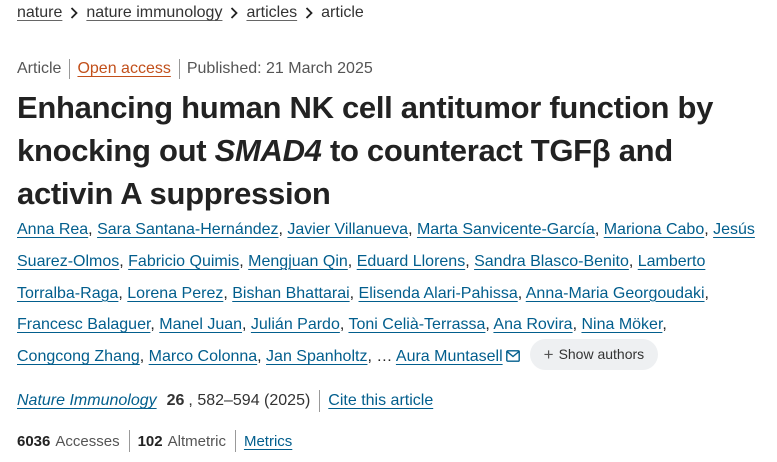 This screenshot has width=777, height=462. What do you see at coordinates (268, 441) in the screenshot?
I see `metrics-link: Metrics` at bounding box center [268, 441].